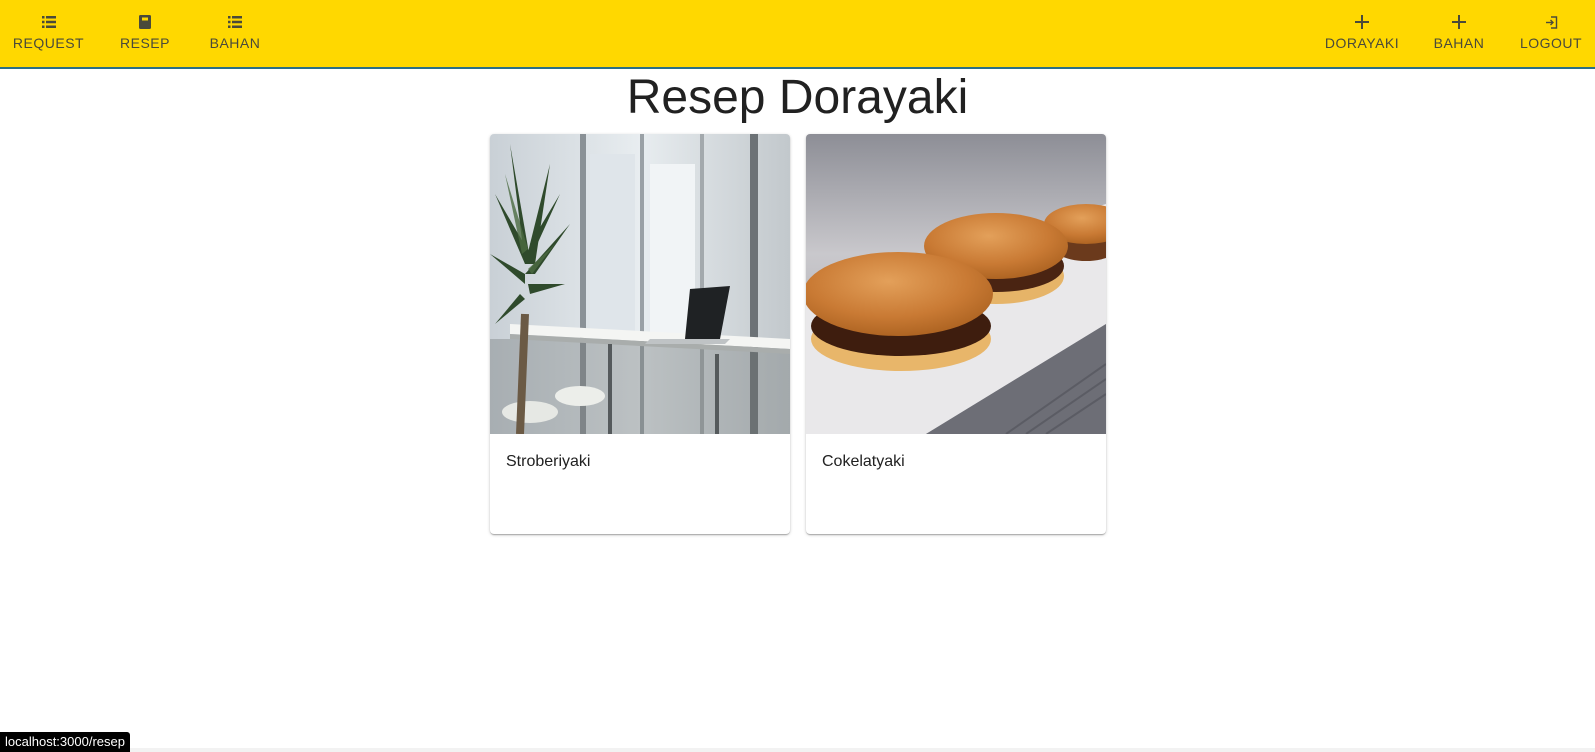 Image resolution: width=1595 pixels, height=752 pixels. What do you see at coordinates (797, 750) in the screenshot?
I see `bottom-divider` at bounding box center [797, 750].